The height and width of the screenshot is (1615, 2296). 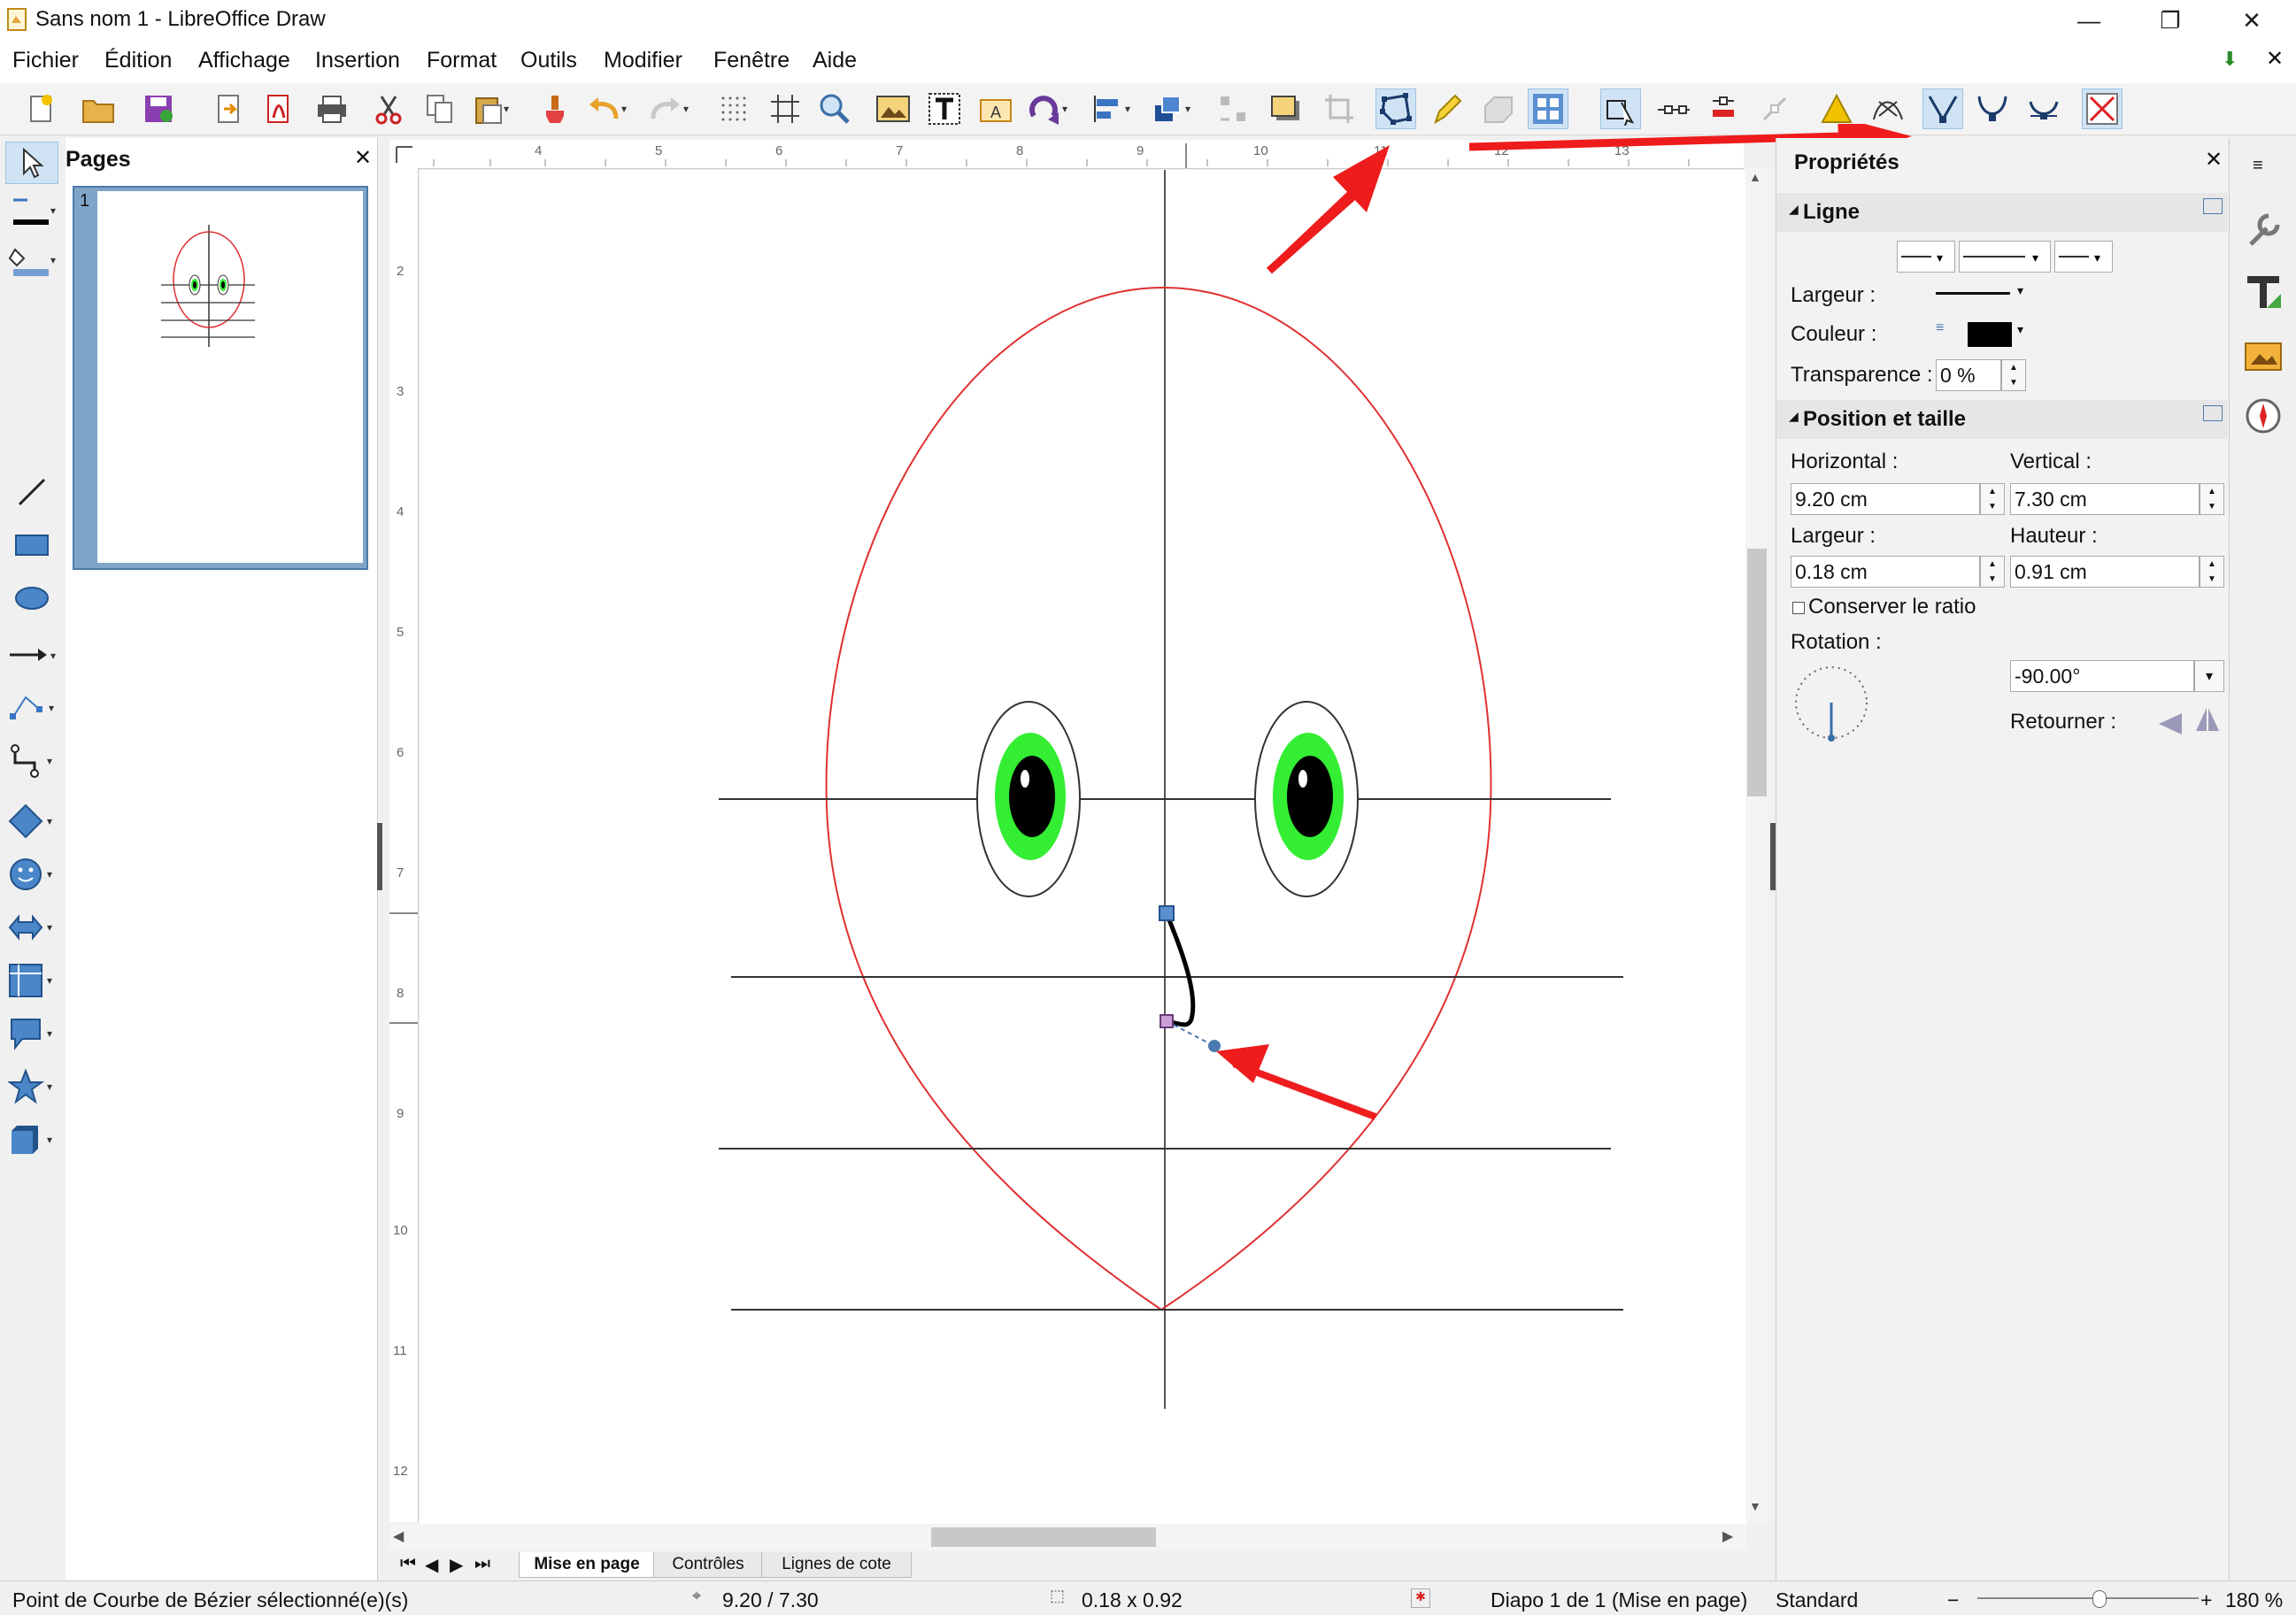 I want to click on export-pdf-icon, so click(x=278, y=108).